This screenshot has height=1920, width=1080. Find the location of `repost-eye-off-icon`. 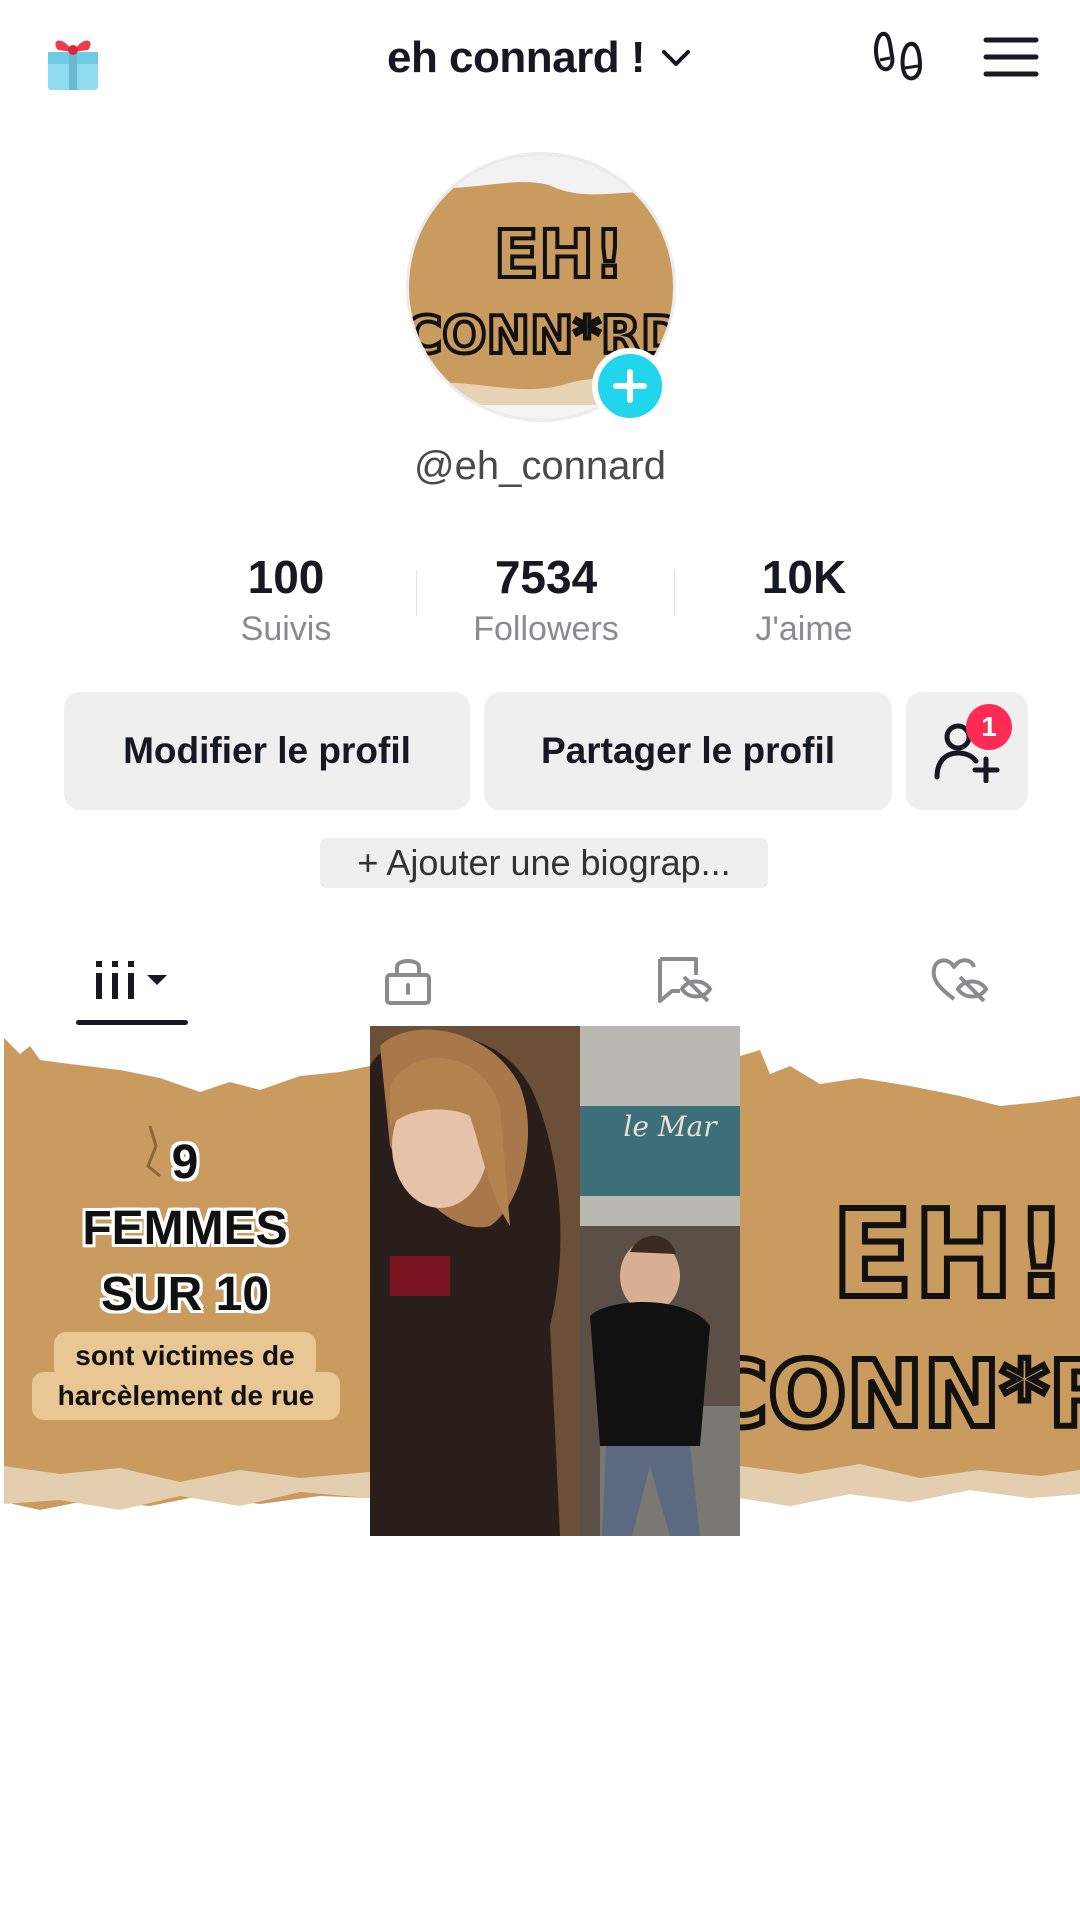

repost-eye-off-icon is located at coordinates (685, 980).